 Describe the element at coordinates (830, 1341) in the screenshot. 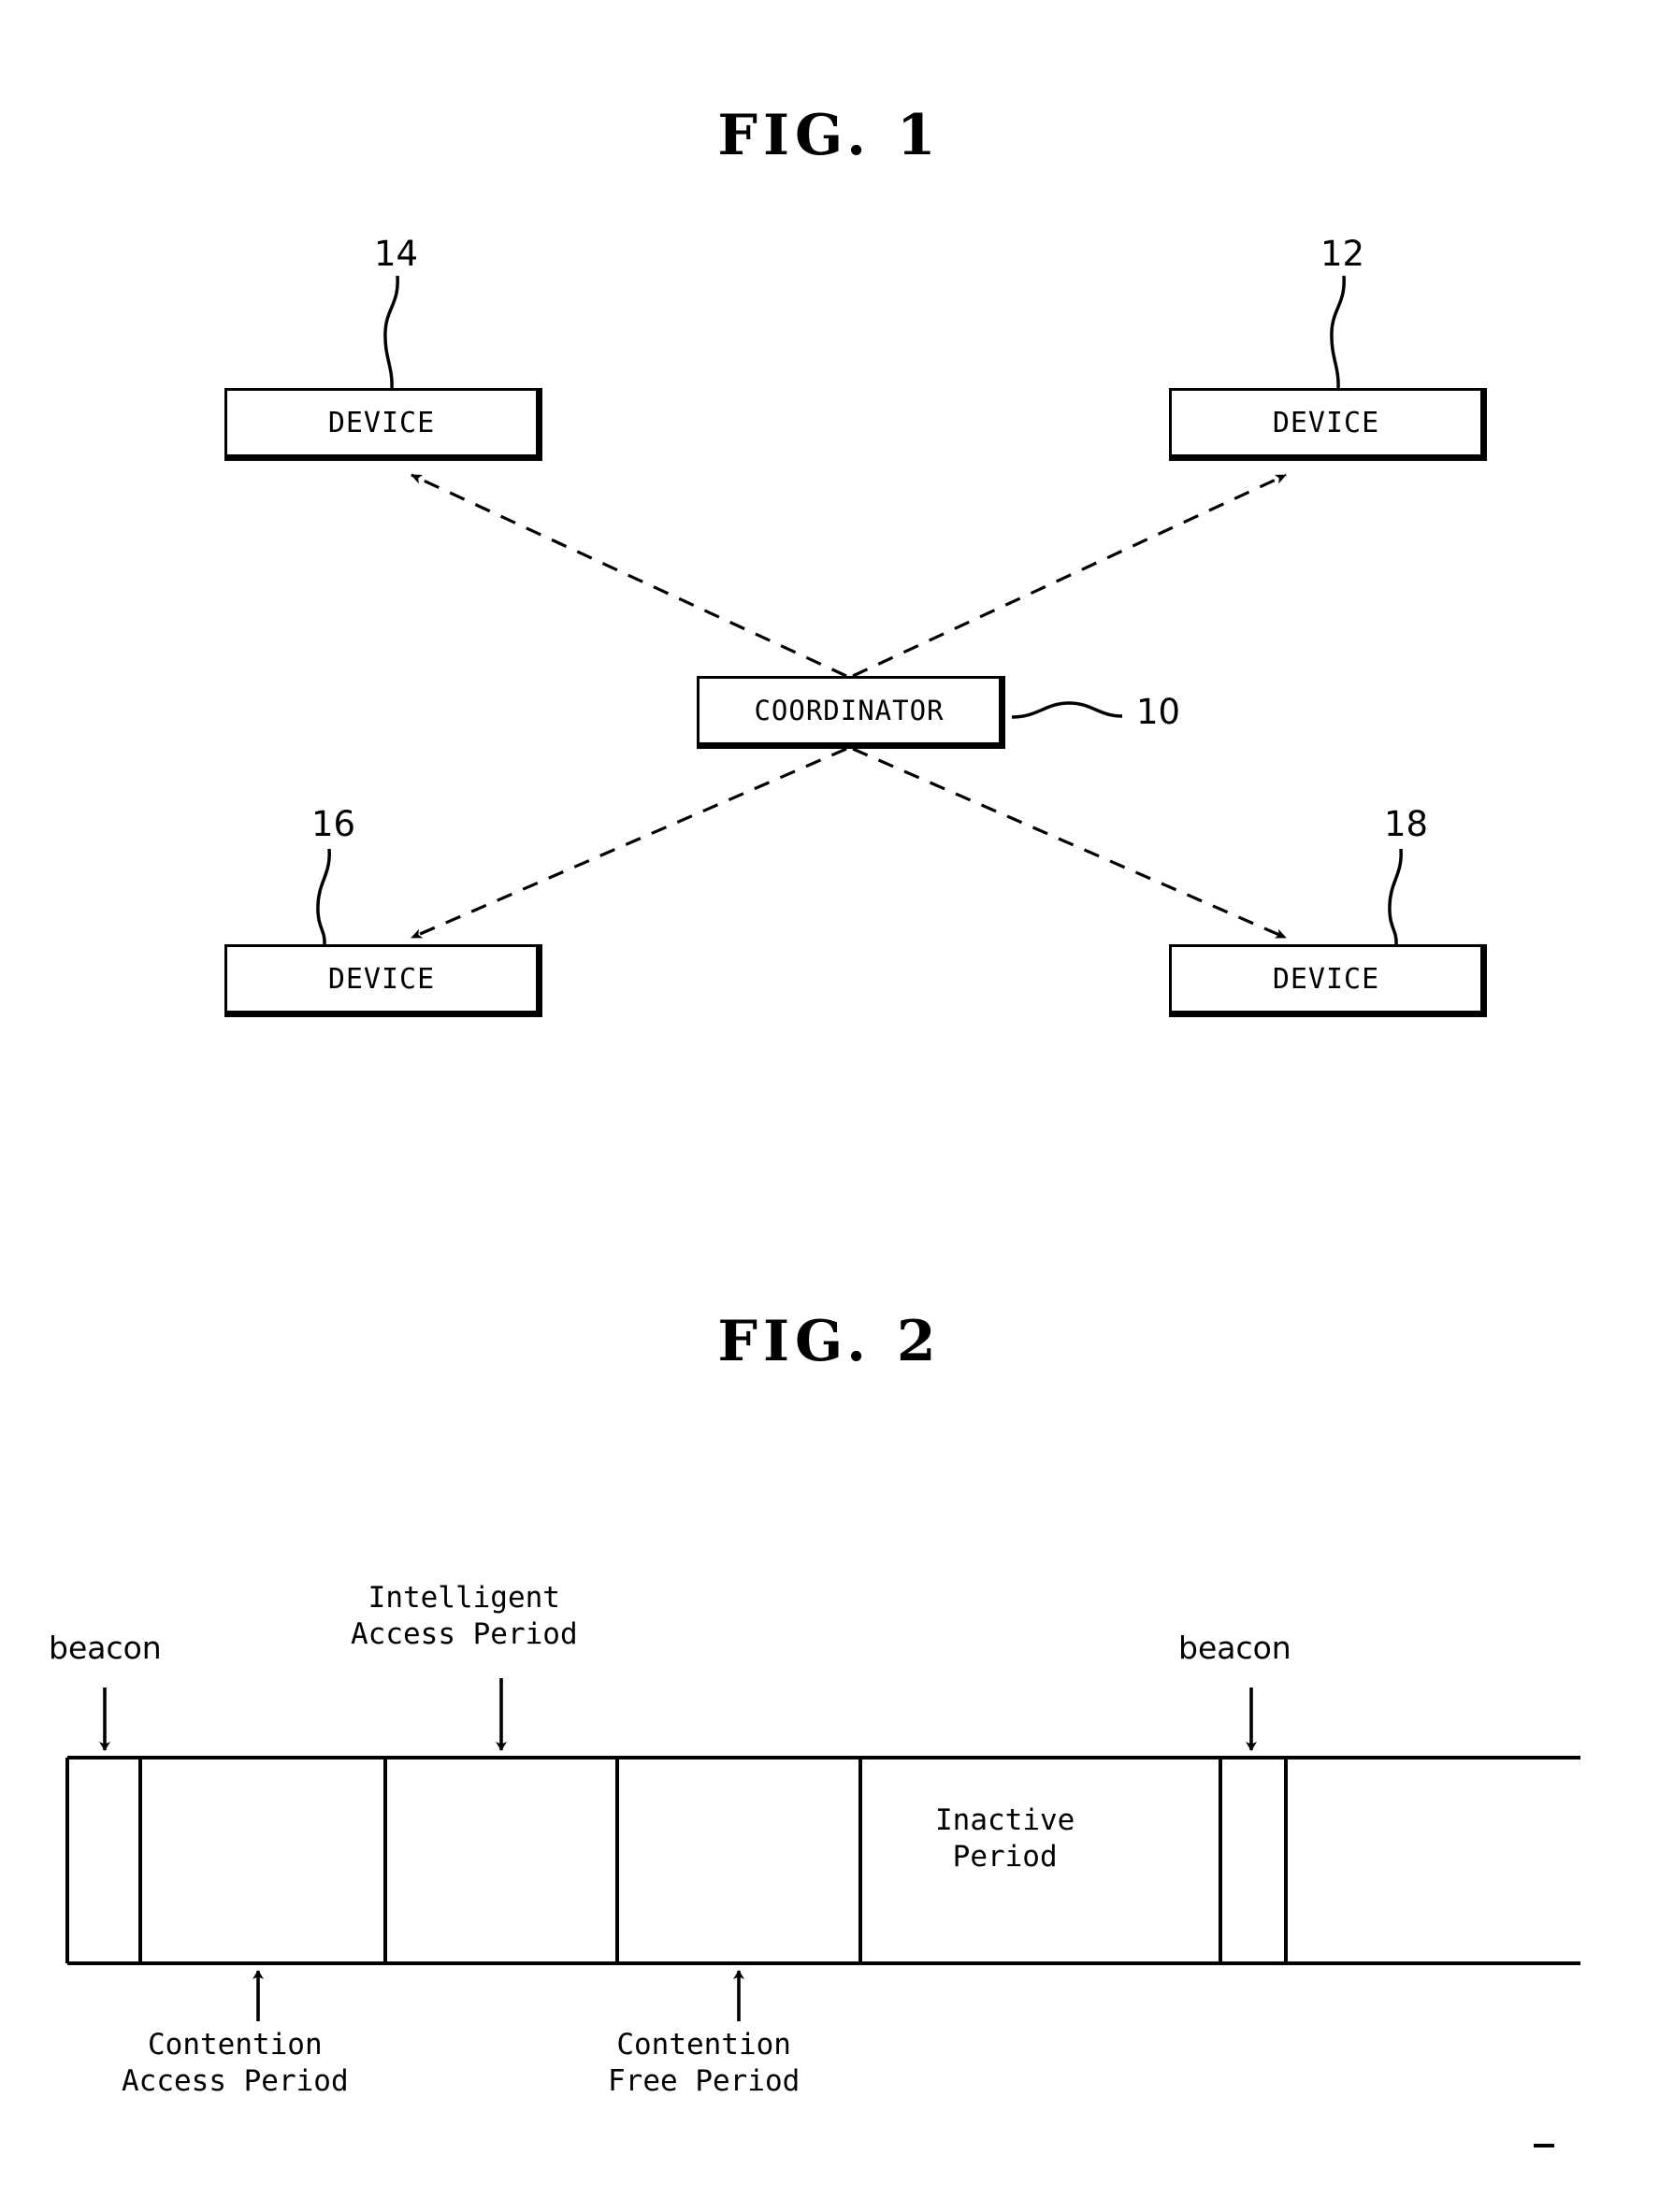

I see `figure-2-title: FIG. 2` at that location.